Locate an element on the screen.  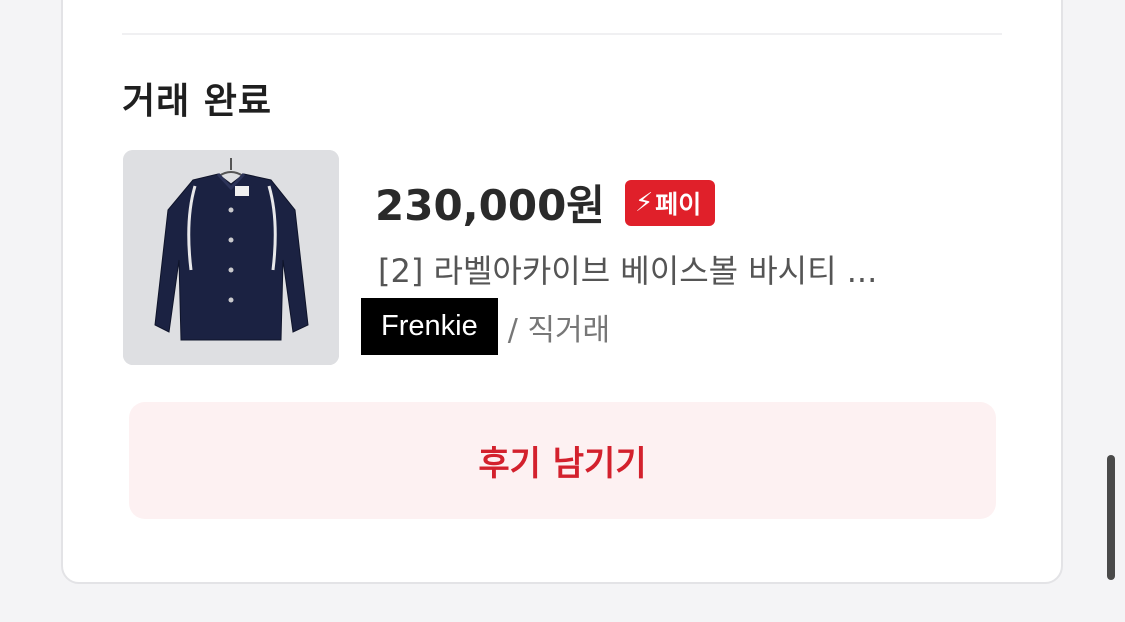
write-review-button: 후기 남기기 is located at coordinates (562, 460).